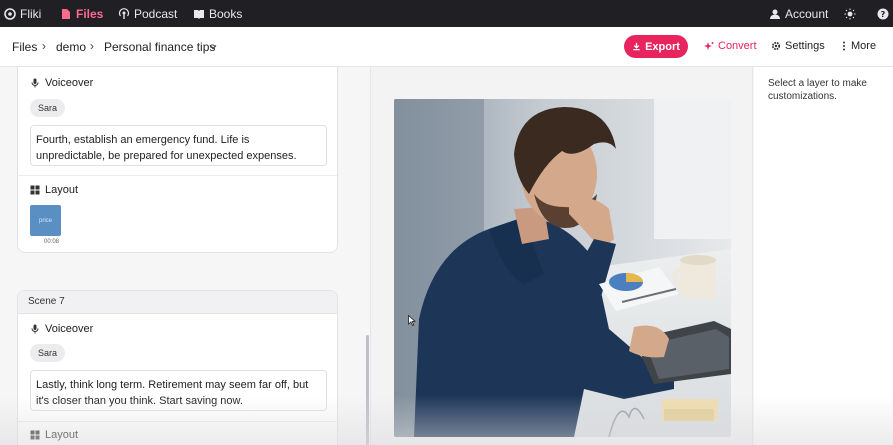 The height and width of the screenshot is (445, 893). Describe the element at coordinates (636, 46) in the screenshot. I see `download-icon` at that location.